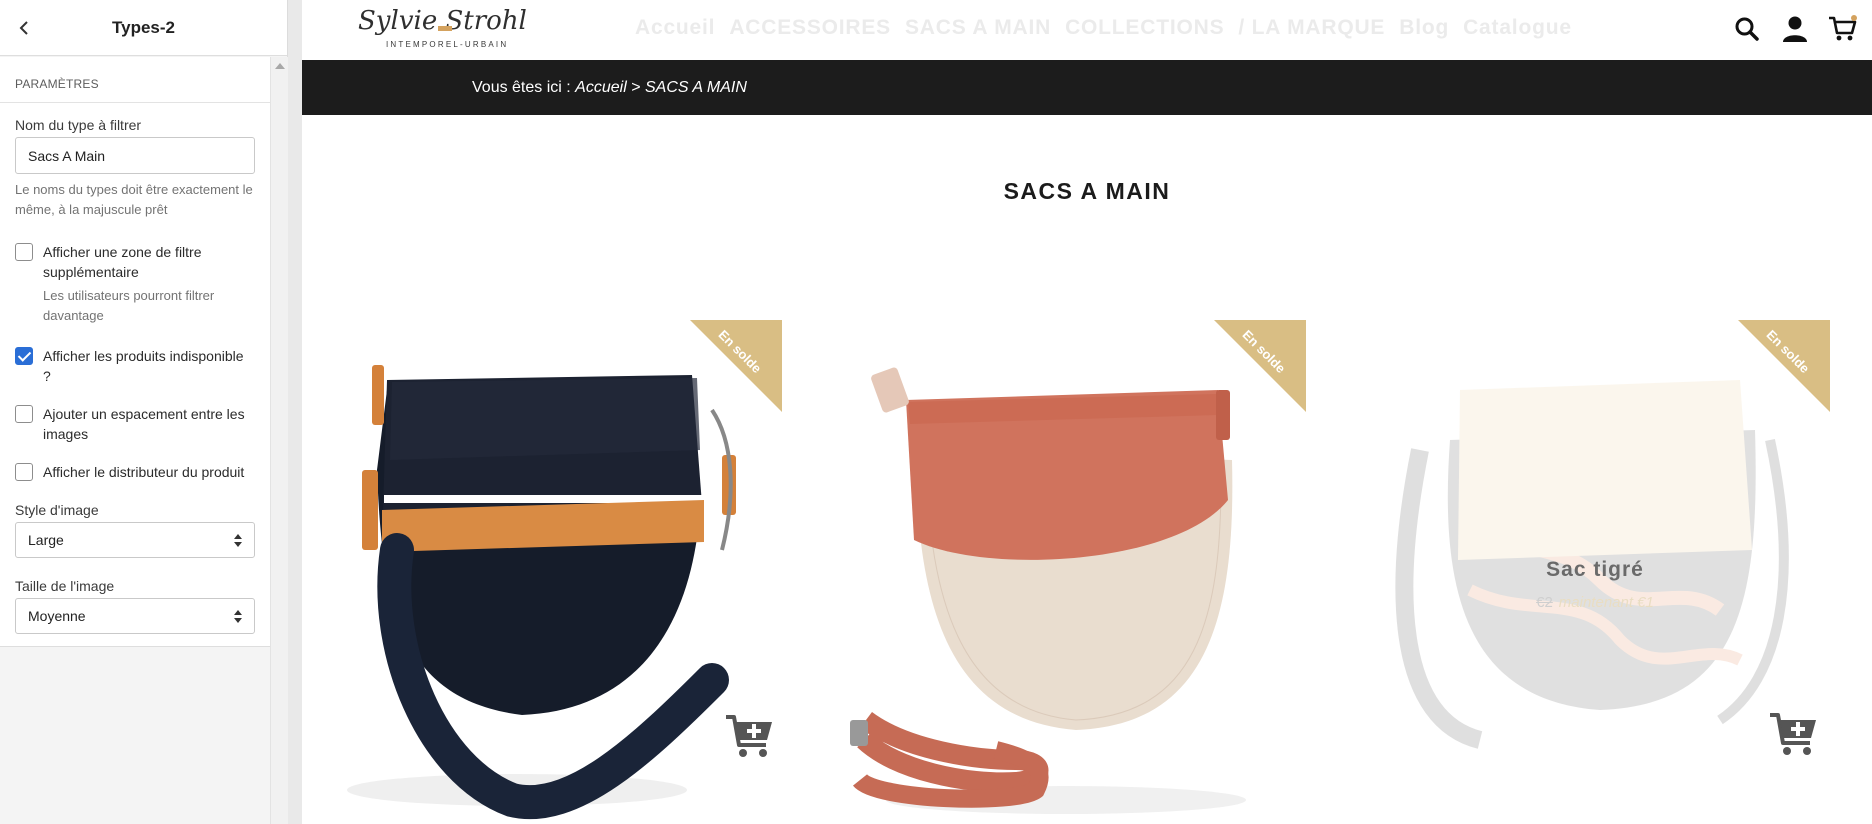 The height and width of the screenshot is (824, 1872). I want to click on menu-item-collections: COLLECTIONS, so click(1144, 28).